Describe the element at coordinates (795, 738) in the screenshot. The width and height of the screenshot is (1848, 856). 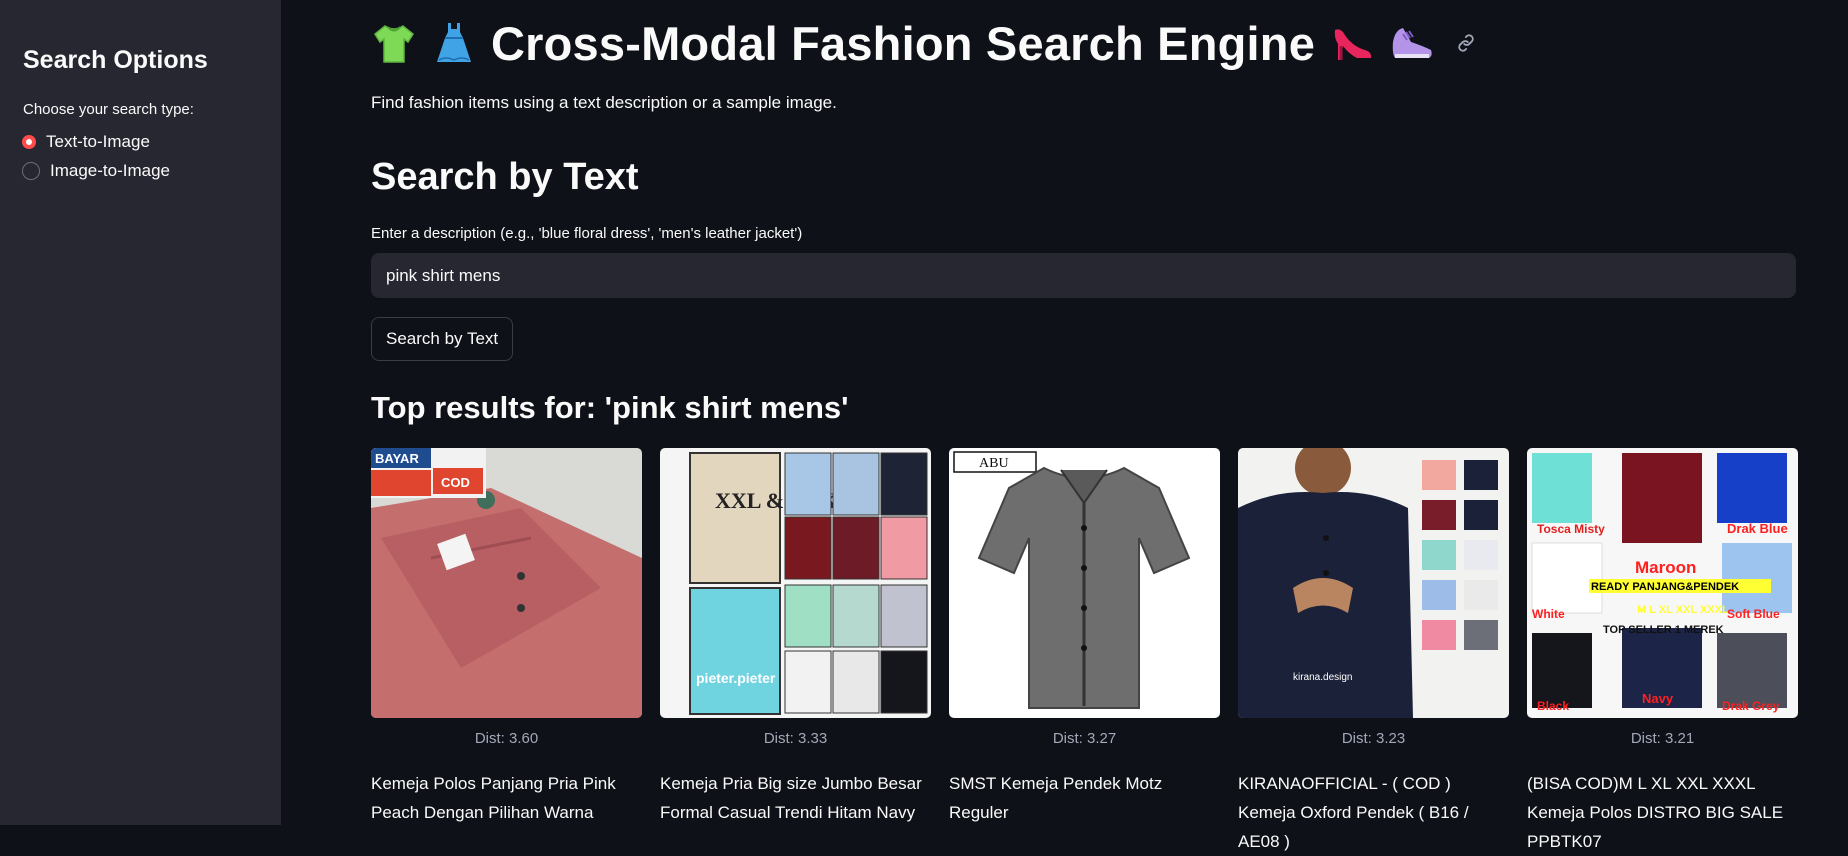
I see `result-distance: Dist: 3.33` at that location.